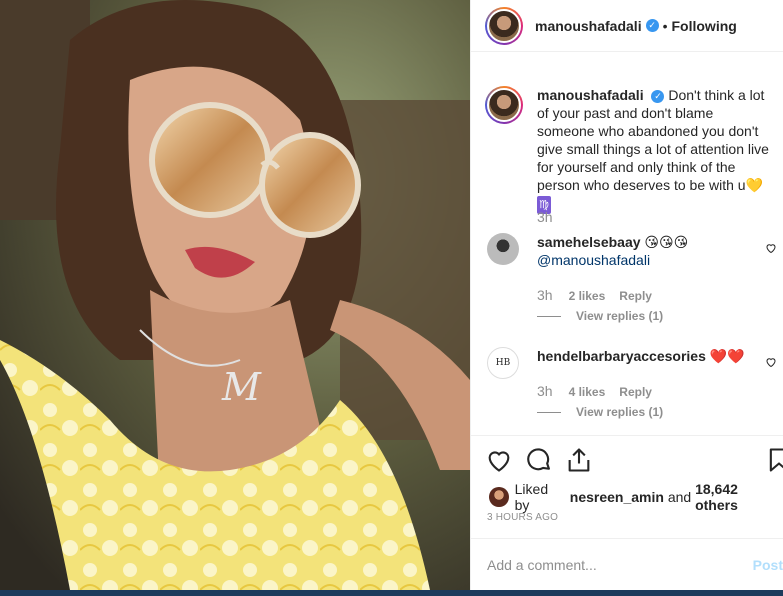 Image resolution: width=783 pixels, height=596 pixels. What do you see at coordinates (503, 363) in the screenshot?
I see `commenter-avatar: HB` at bounding box center [503, 363].